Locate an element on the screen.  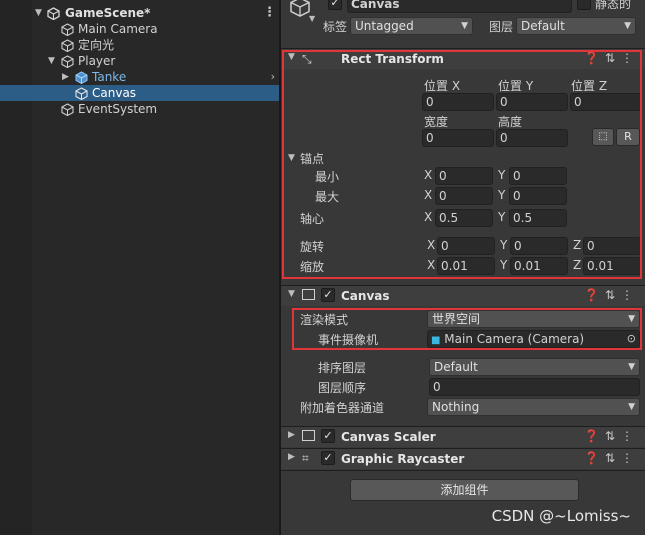
canvas-scaler-enabled-checkbox: ✓ is located at coordinates (328, 436).